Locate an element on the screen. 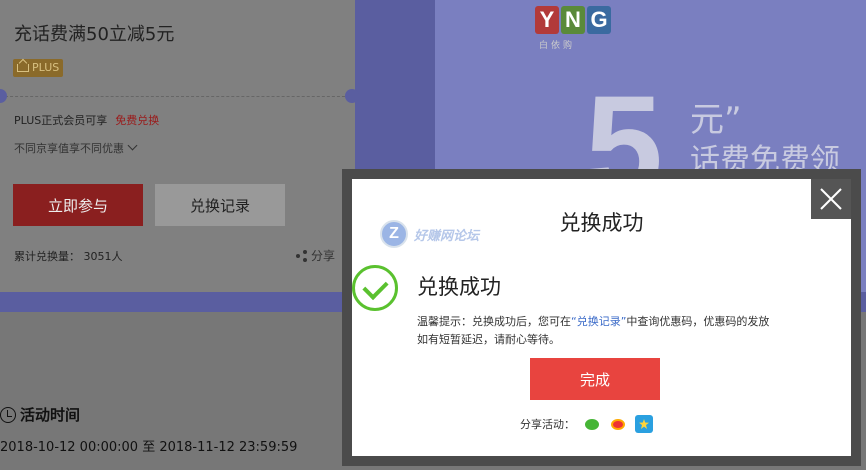  crown-icon is located at coordinates (23, 68).